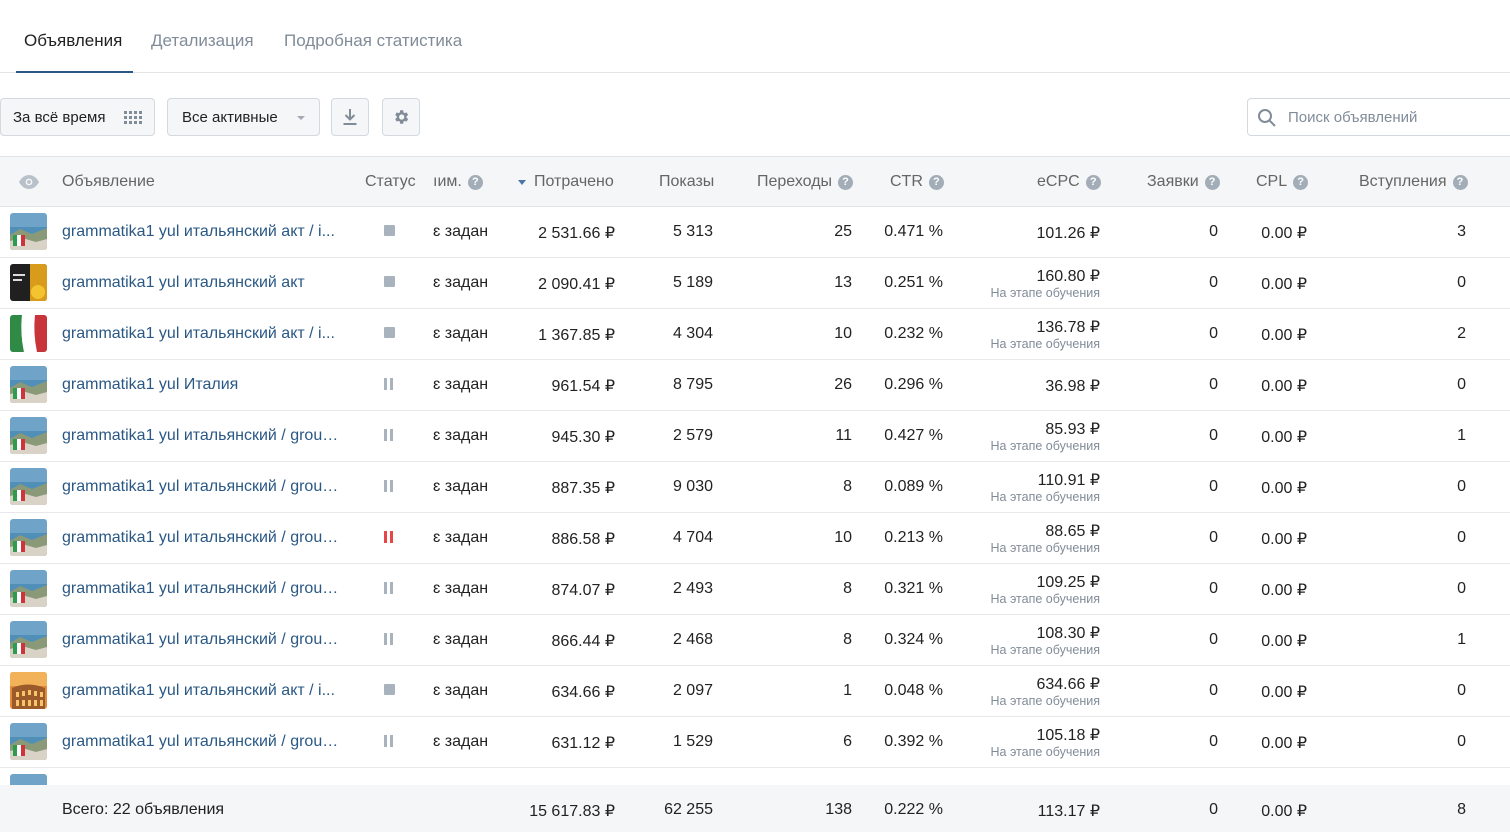 This screenshot has height=832, width=1510. I want to click on column-ctr: CTR ?, so click(917, 182).